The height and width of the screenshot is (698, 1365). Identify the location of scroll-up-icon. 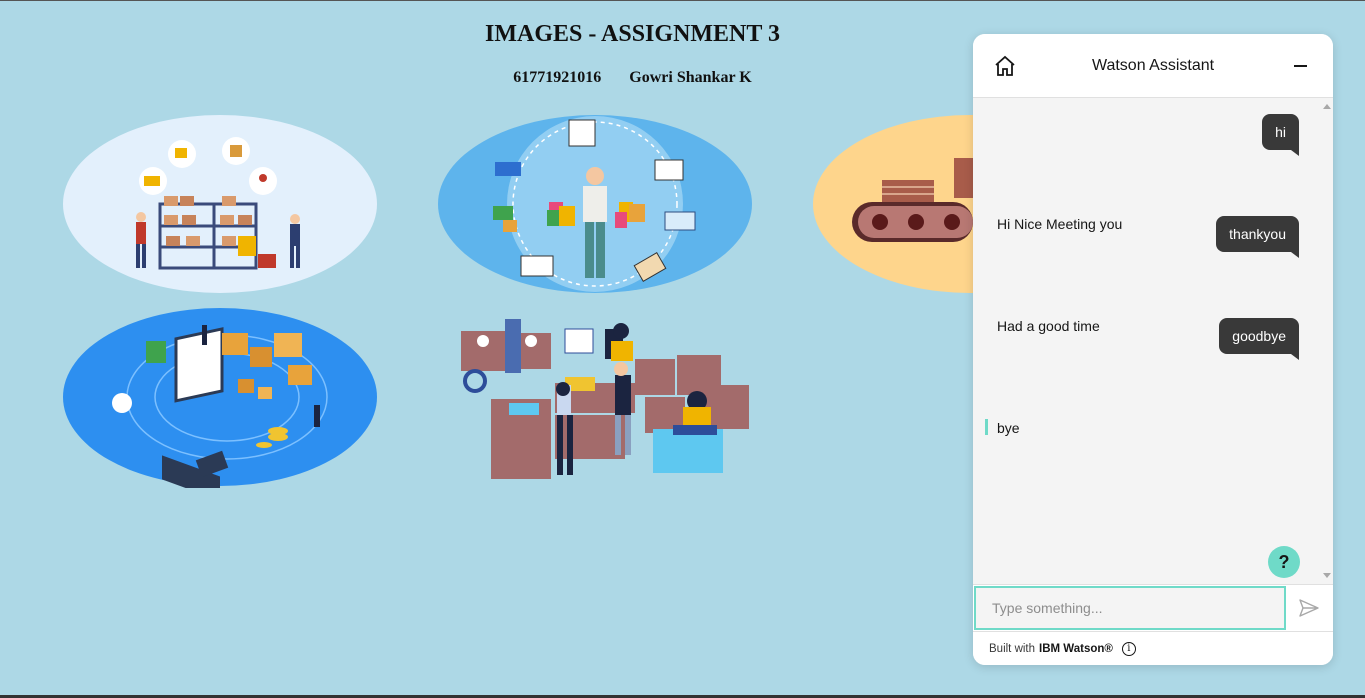
(1327, 106).